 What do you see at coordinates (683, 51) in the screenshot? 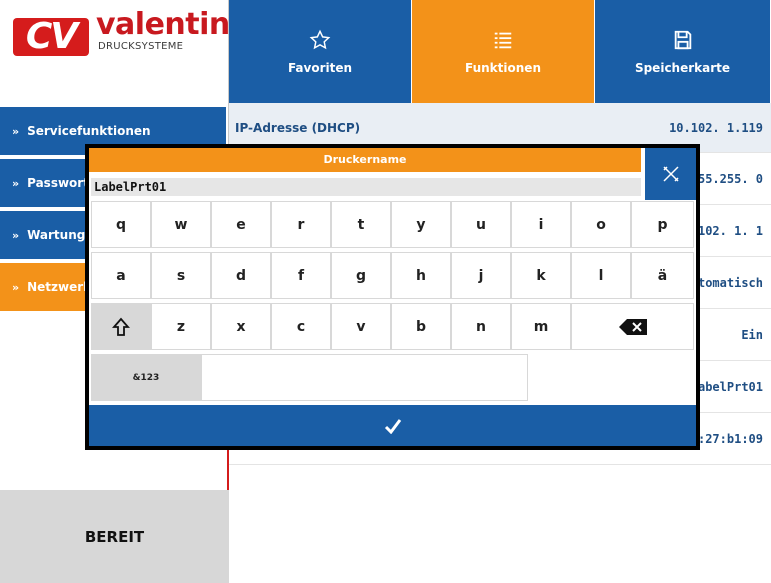
I see `tab-speicherkarte: Speicherkarte` at bounding box center [683, 51].